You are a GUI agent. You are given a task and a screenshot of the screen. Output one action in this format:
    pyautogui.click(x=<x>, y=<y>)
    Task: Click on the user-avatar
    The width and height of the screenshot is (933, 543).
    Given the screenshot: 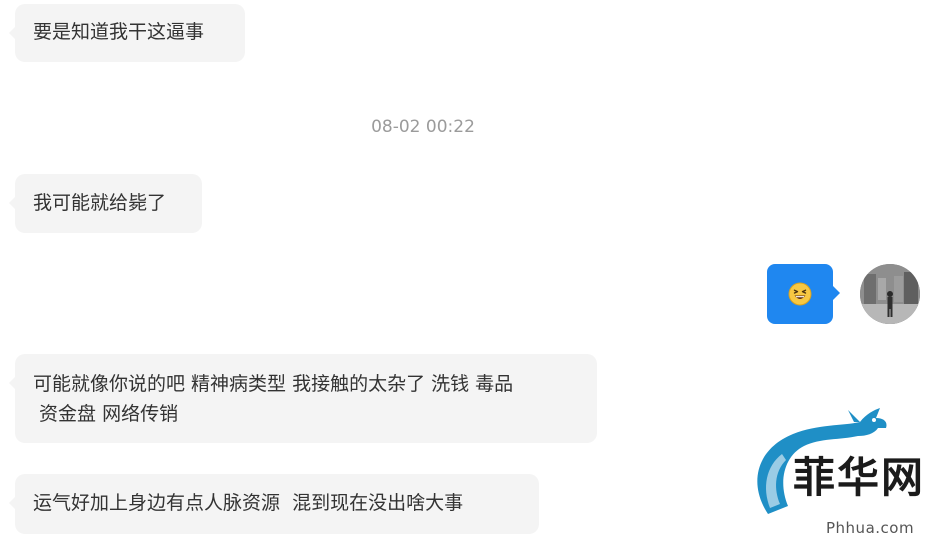 What is the action you would take?
    pyautogui.click(x=890, y=294)
    